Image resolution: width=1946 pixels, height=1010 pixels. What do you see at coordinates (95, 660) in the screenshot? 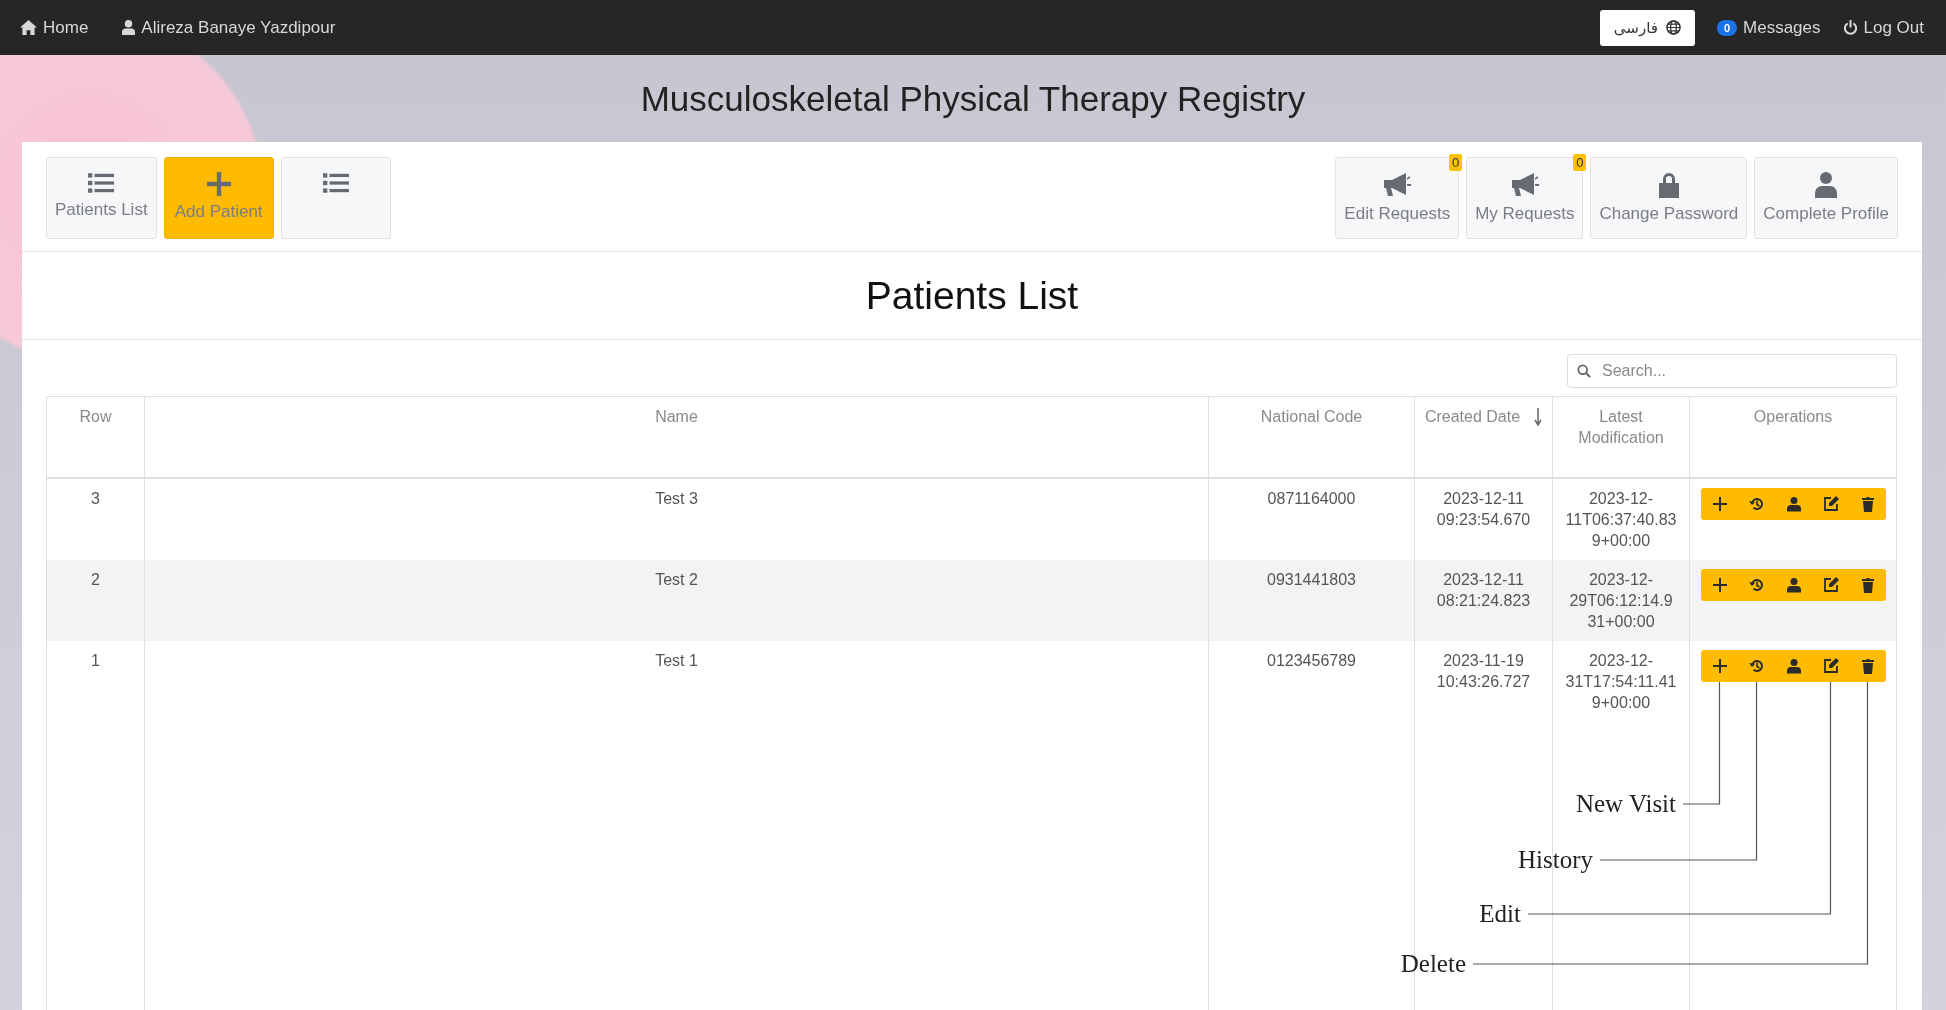
I see `table-cell: 1` at bounding box center [95, 660].